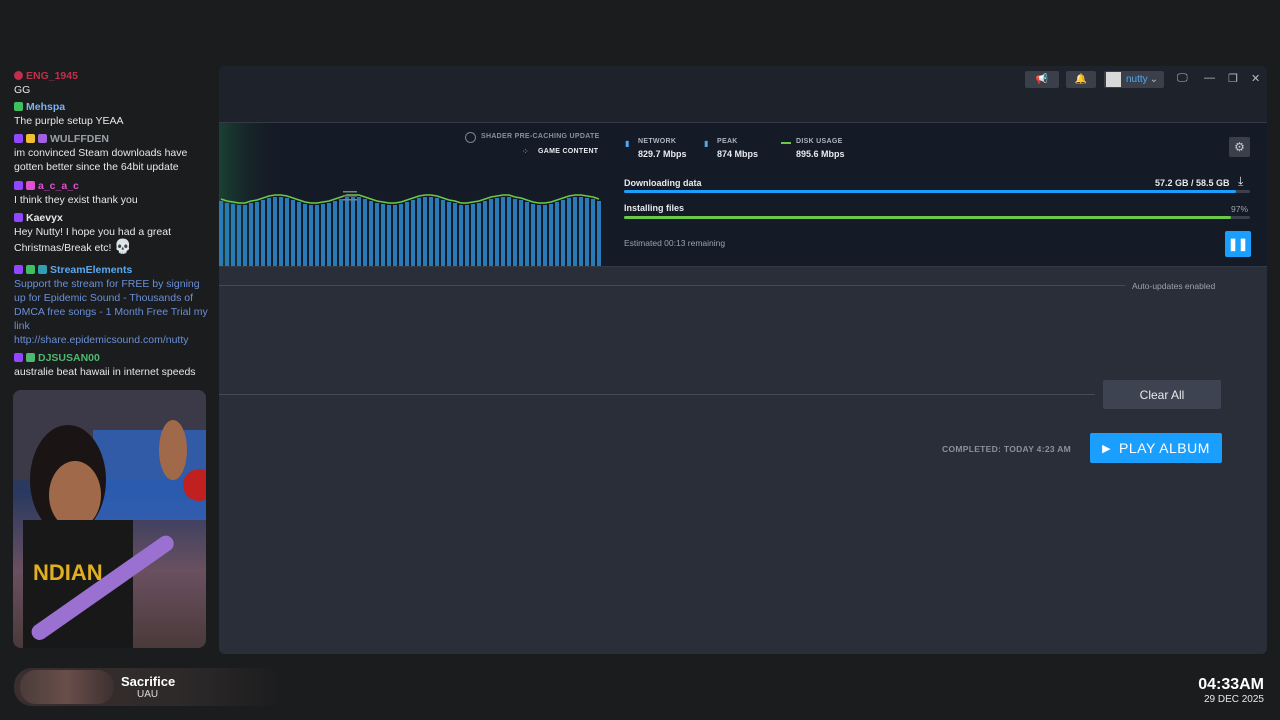  I want to click on chat-message: Mehspa The purple setup YEAA, so click(112, 114).